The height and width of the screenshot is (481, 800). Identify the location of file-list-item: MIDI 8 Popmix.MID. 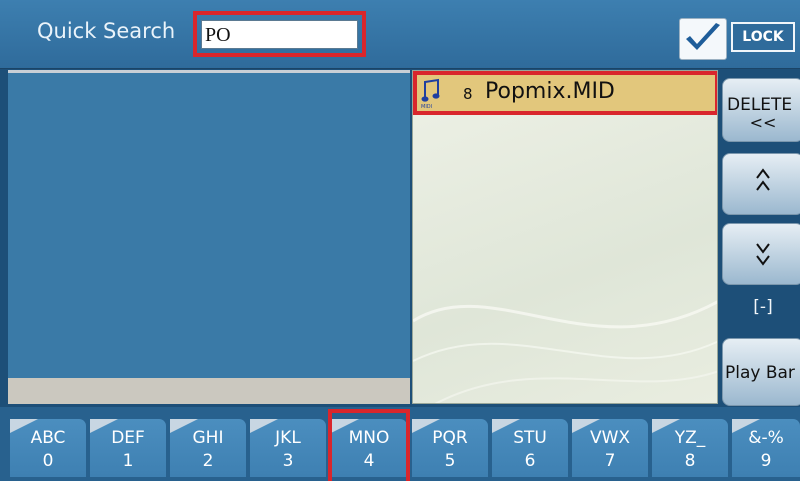
(565, 93).